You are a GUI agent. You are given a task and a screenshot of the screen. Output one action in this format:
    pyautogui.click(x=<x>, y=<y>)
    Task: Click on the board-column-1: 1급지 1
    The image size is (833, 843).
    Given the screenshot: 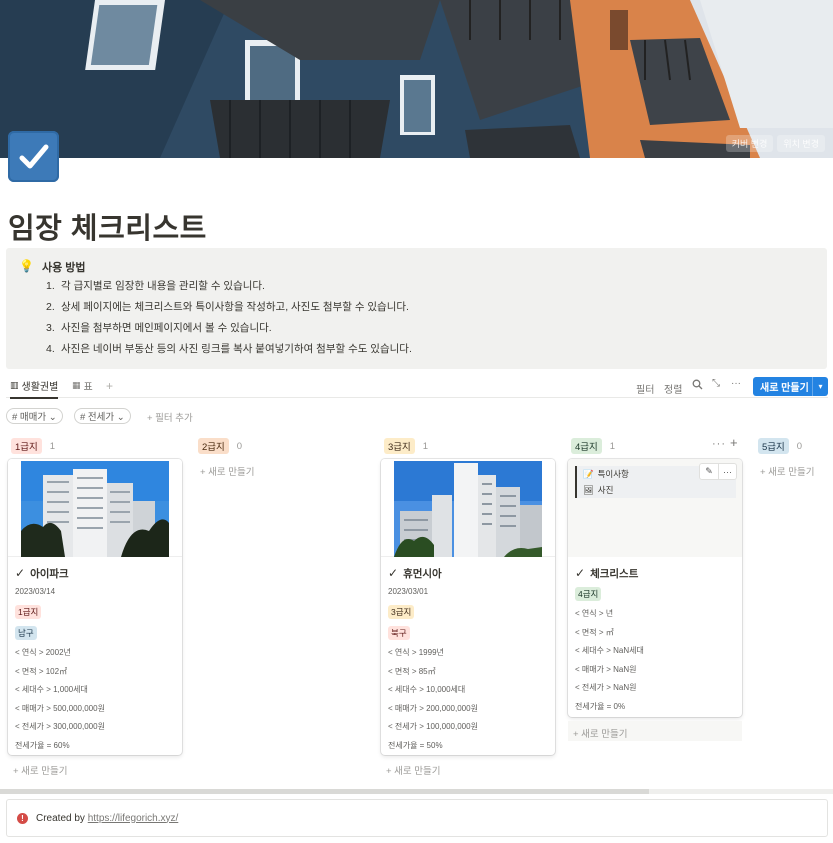 What is the action you would take?
    pyautogui.click(x=33, y=446)
    